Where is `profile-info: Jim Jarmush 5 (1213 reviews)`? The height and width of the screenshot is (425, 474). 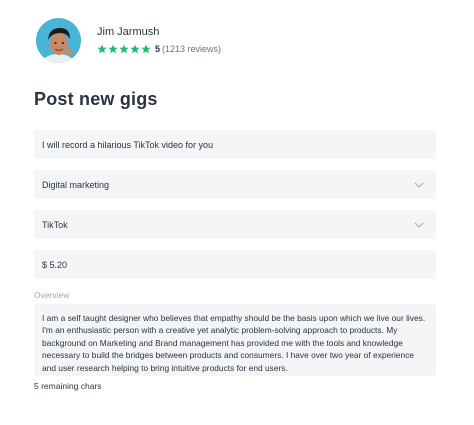 profile-info: Jim Jarmush 5 (1213 reviews) is located at coordinates (159, 40).